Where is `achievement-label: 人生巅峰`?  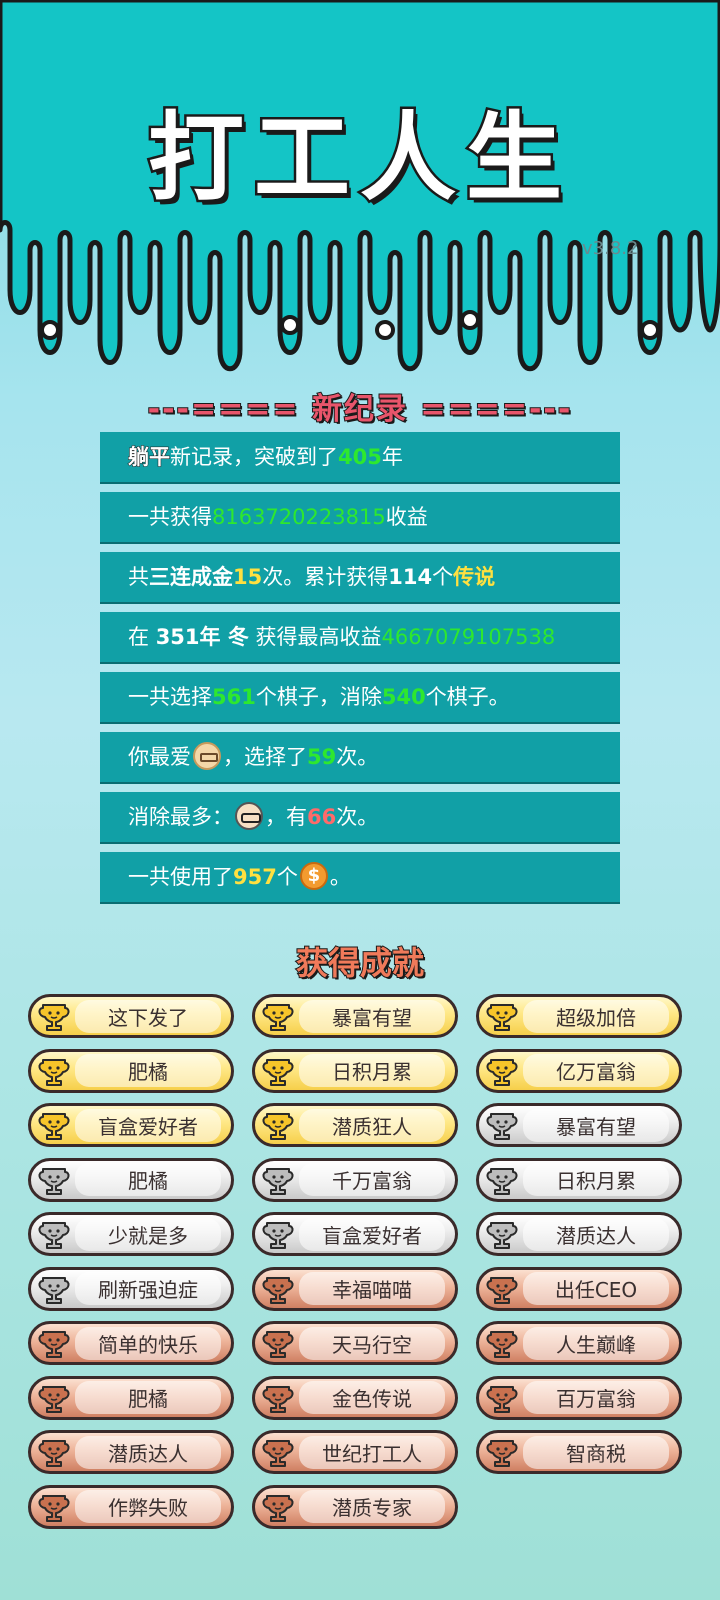 achievement-label: 人生巅峰 is located at coordinates (596, 1343).